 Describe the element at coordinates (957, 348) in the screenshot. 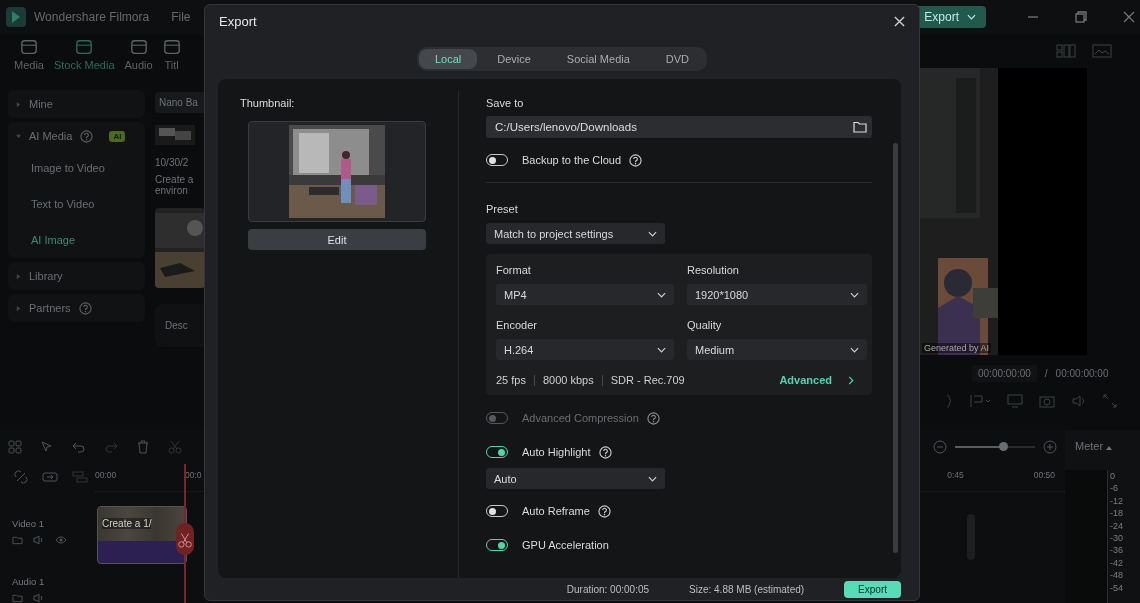

I see `caption-text: Generated by AI` at that location.